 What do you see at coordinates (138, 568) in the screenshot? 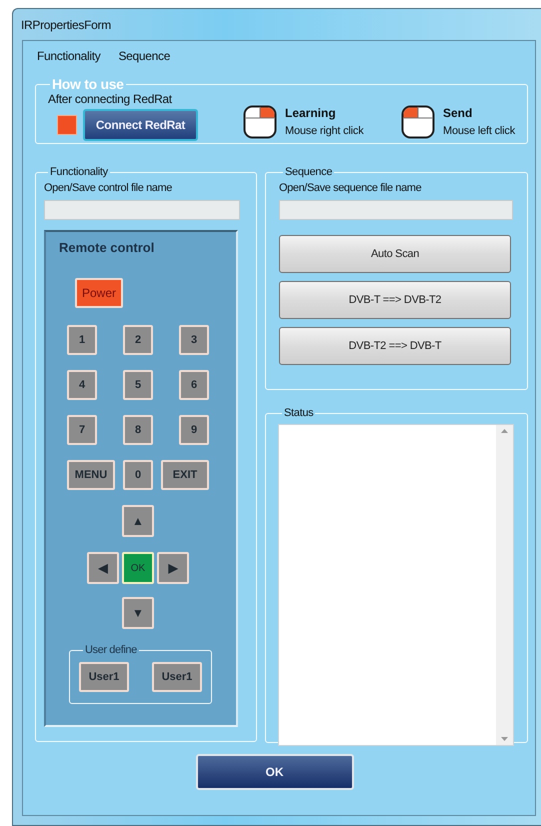
I see `ok-key: OK` at bounding box center [138, 568].